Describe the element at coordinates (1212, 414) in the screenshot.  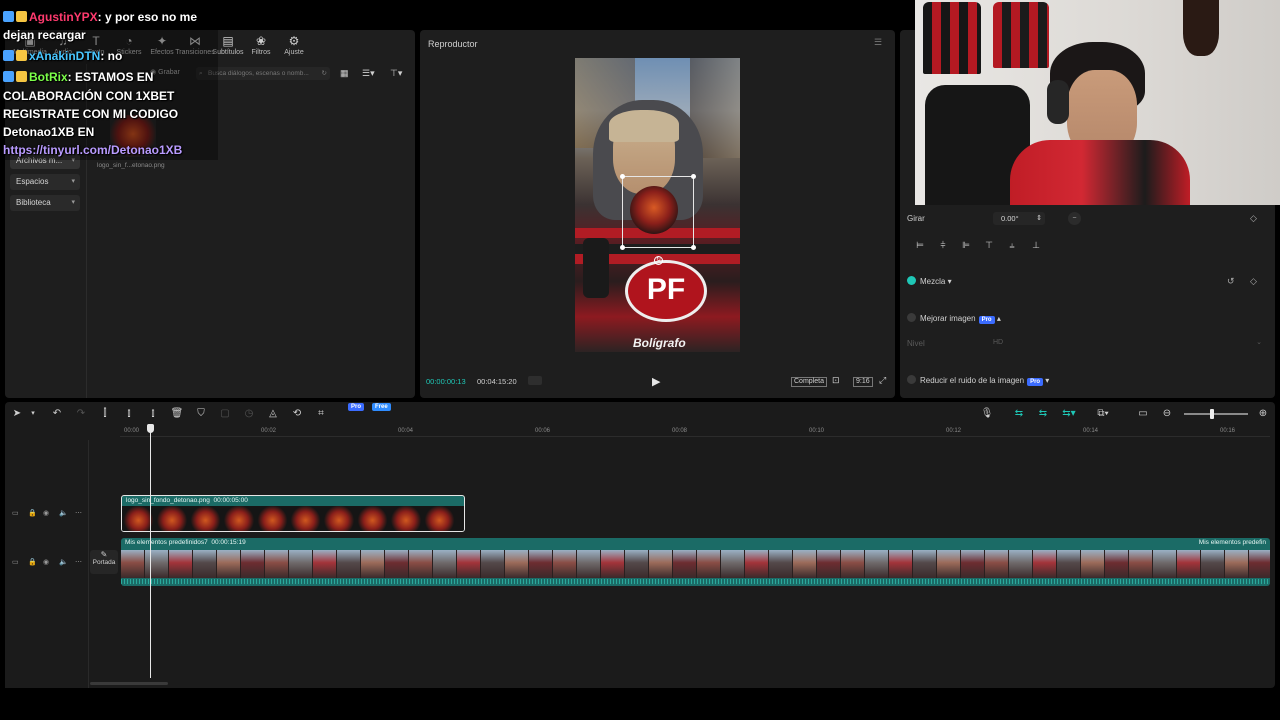
I see `zoom-slider-thumb` at that location.